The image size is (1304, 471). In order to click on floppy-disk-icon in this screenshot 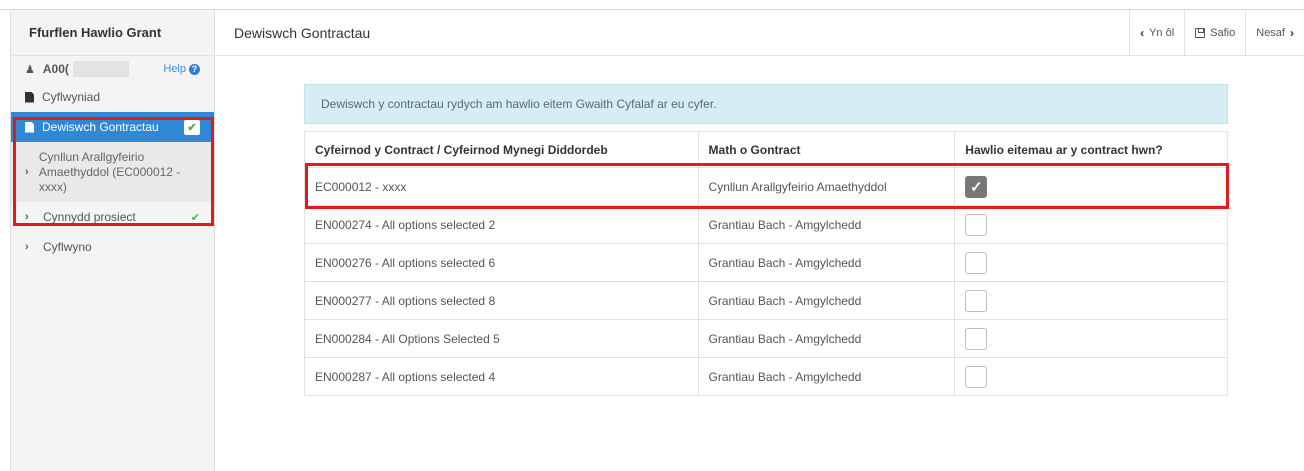, I will do `click(1200, 32)`.